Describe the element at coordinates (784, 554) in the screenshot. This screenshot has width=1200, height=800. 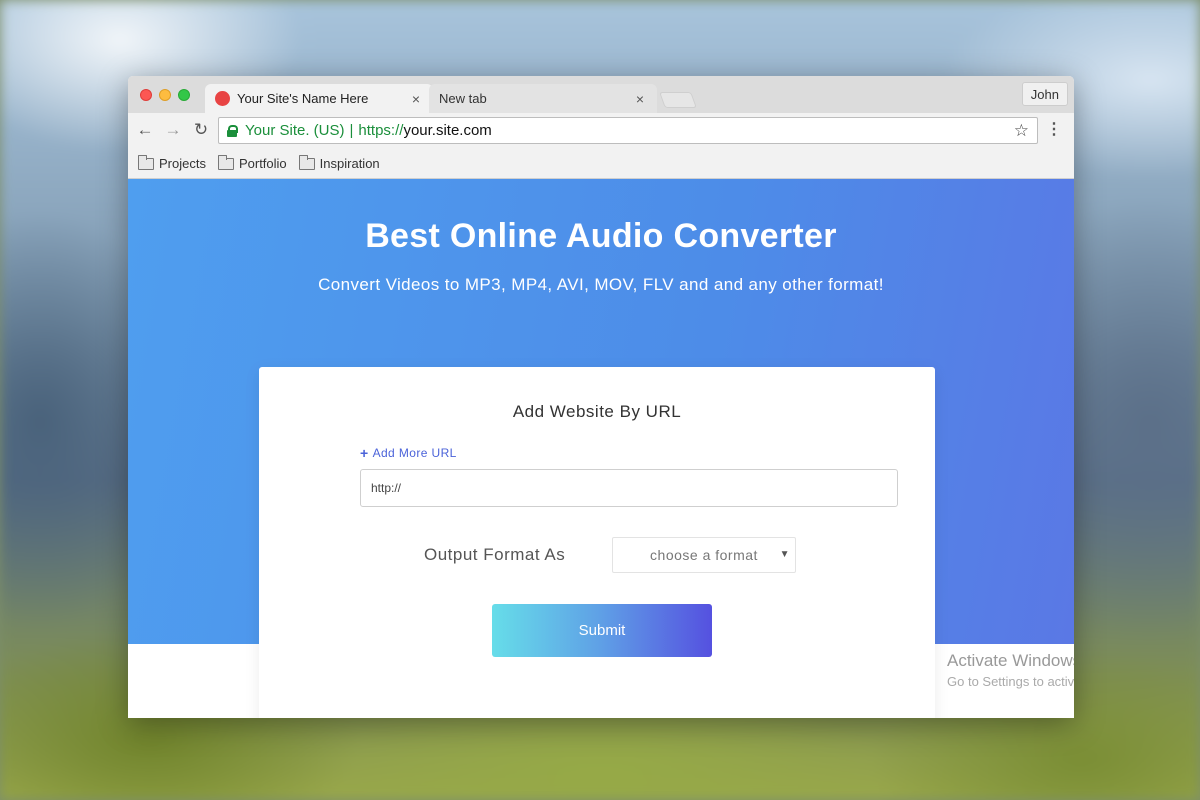
I see `chevron-down-icon: ▼` at that location.